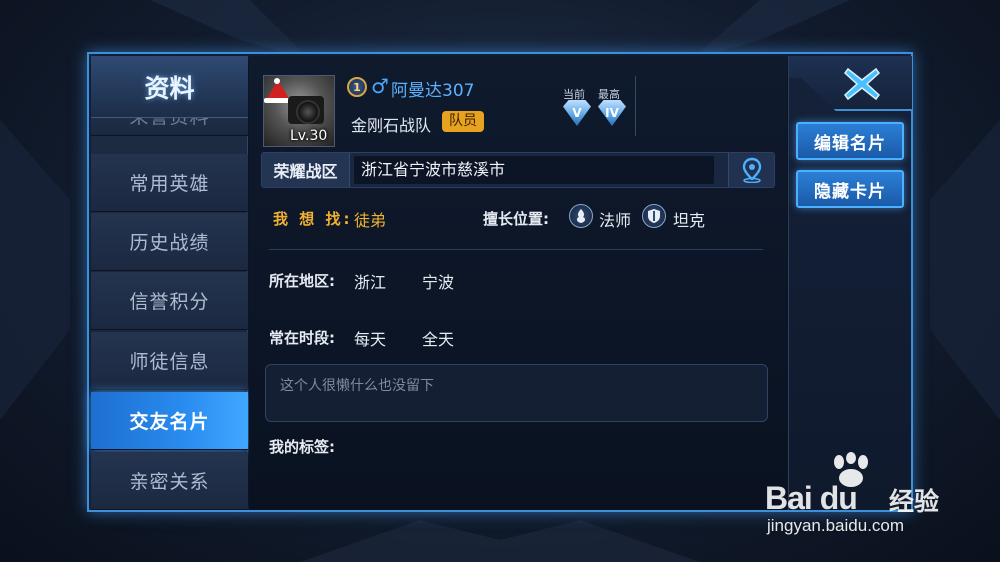 Image resolution: width=1000 pixels, height=562 pixels. What do you see at coordinates (850, 141) in the screenshot?
I see `edit-card-button: 编辑名片` at bounding box center [850, 141].